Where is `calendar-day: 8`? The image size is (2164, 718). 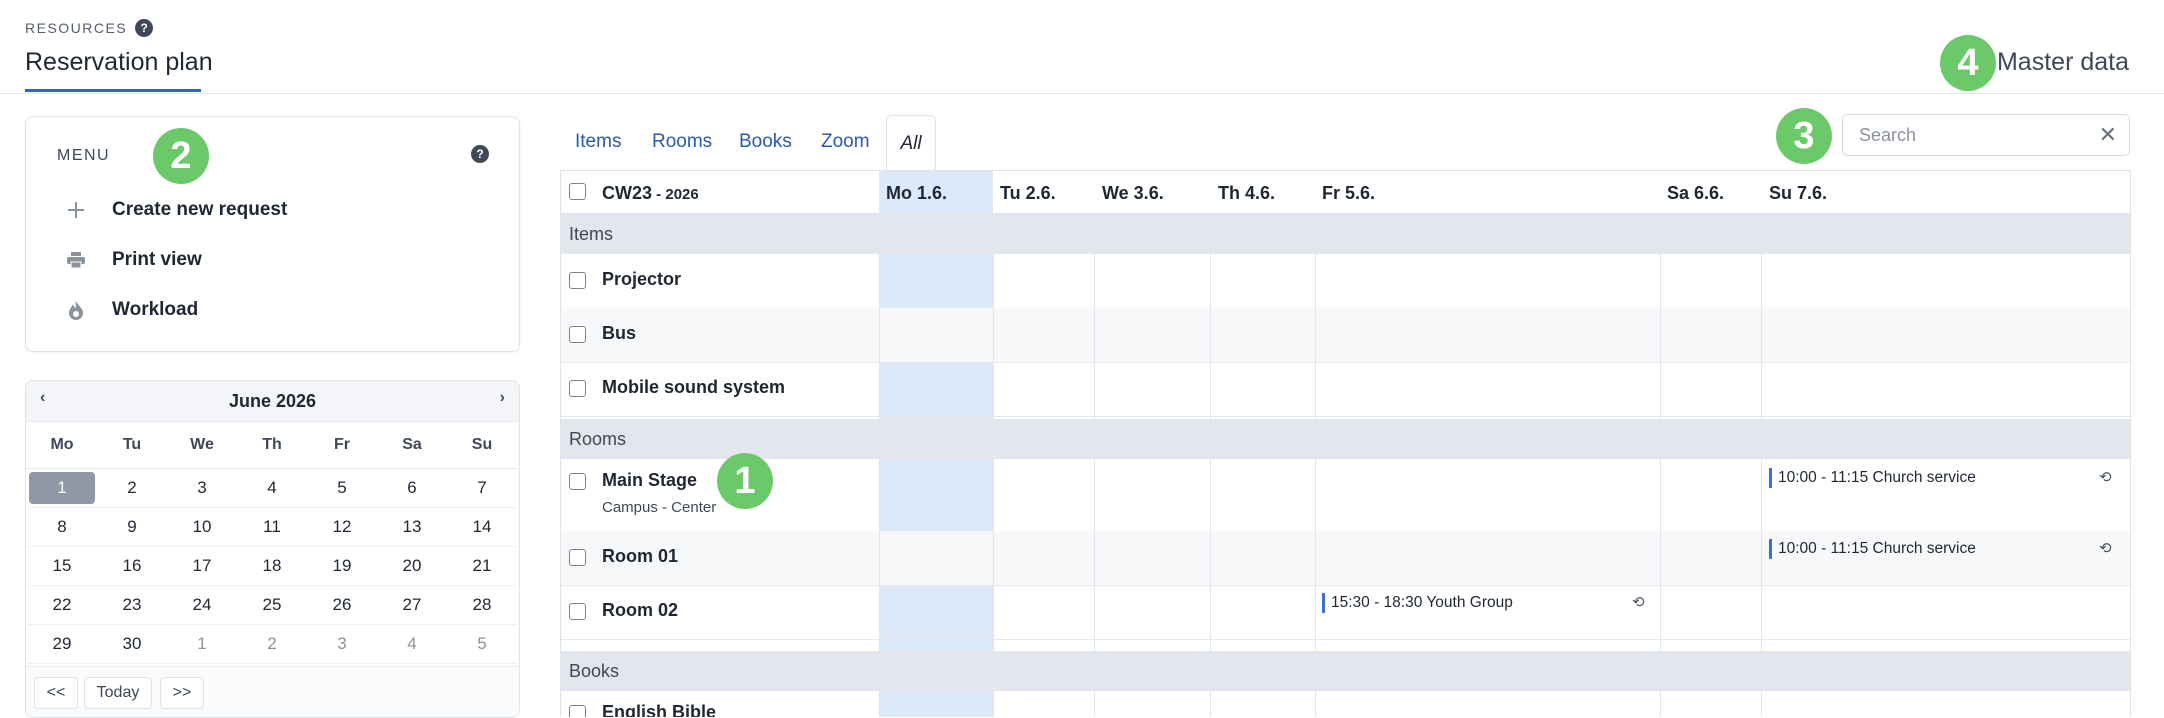
calendar-day: 8 is located at coordinates (62, 527).